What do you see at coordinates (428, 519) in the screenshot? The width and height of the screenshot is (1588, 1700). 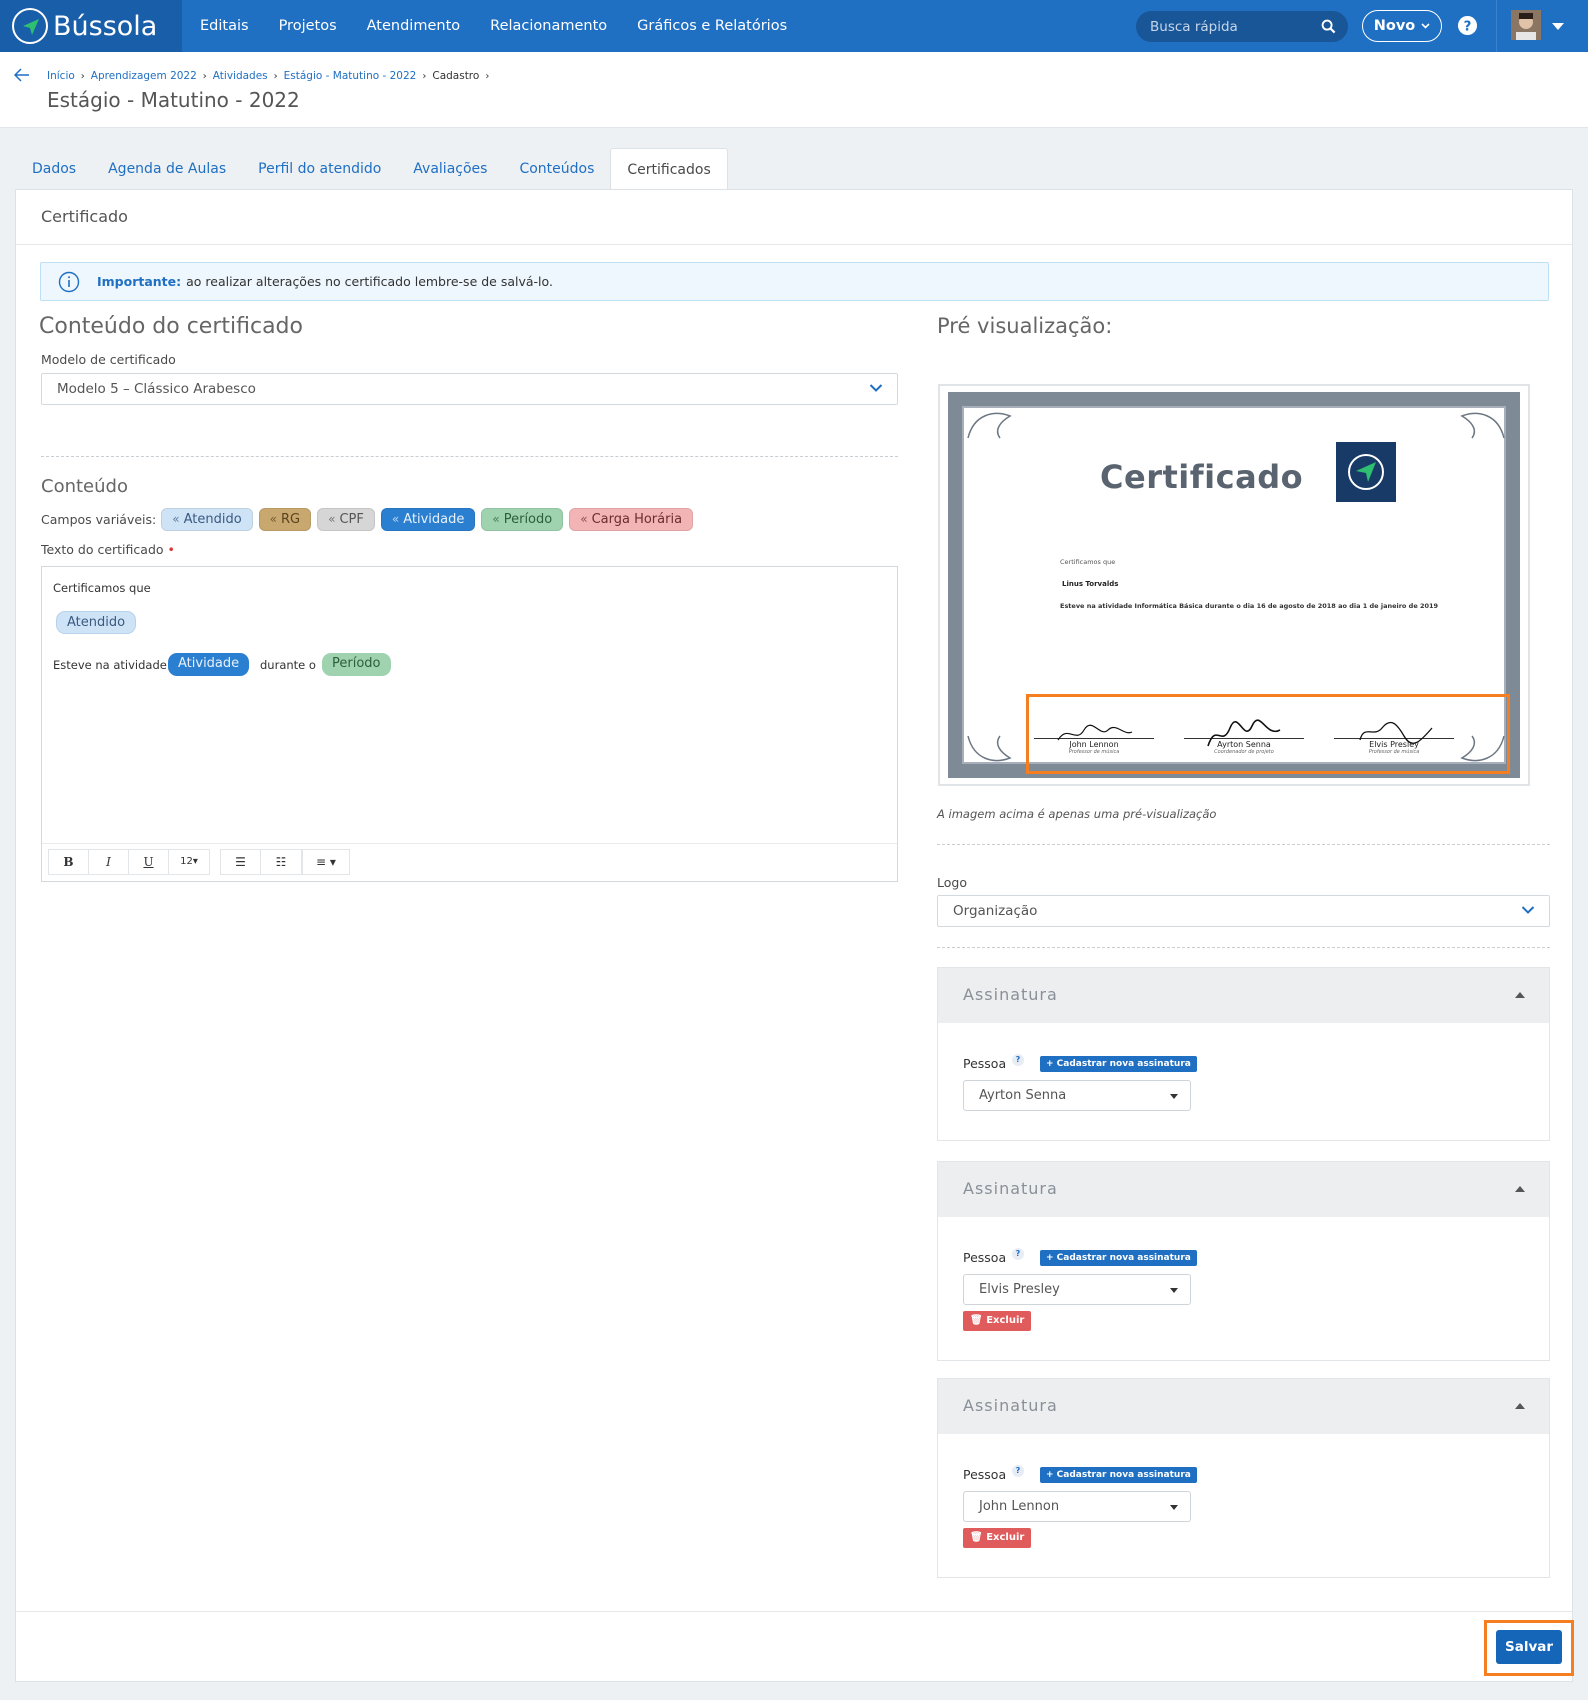 I see `chip-atividade: «Atividade` at bounding box center [428, 519].